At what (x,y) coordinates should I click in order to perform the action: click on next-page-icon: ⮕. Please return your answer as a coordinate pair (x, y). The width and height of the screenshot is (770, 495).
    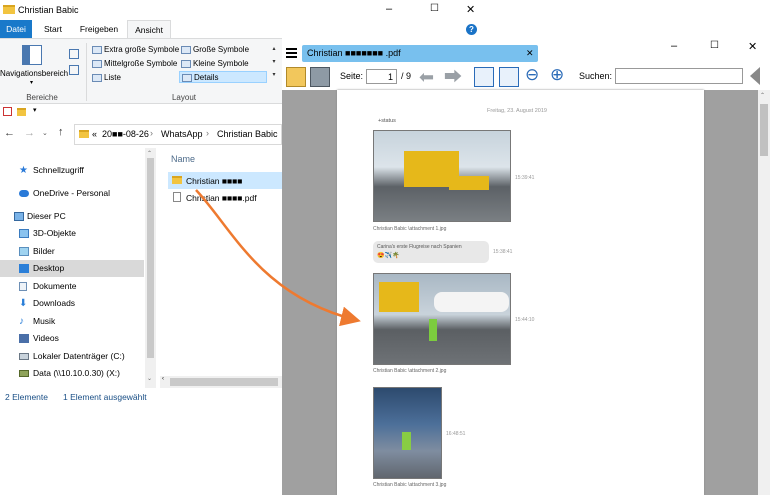
    Looking at the image, I should click on (453, 77).